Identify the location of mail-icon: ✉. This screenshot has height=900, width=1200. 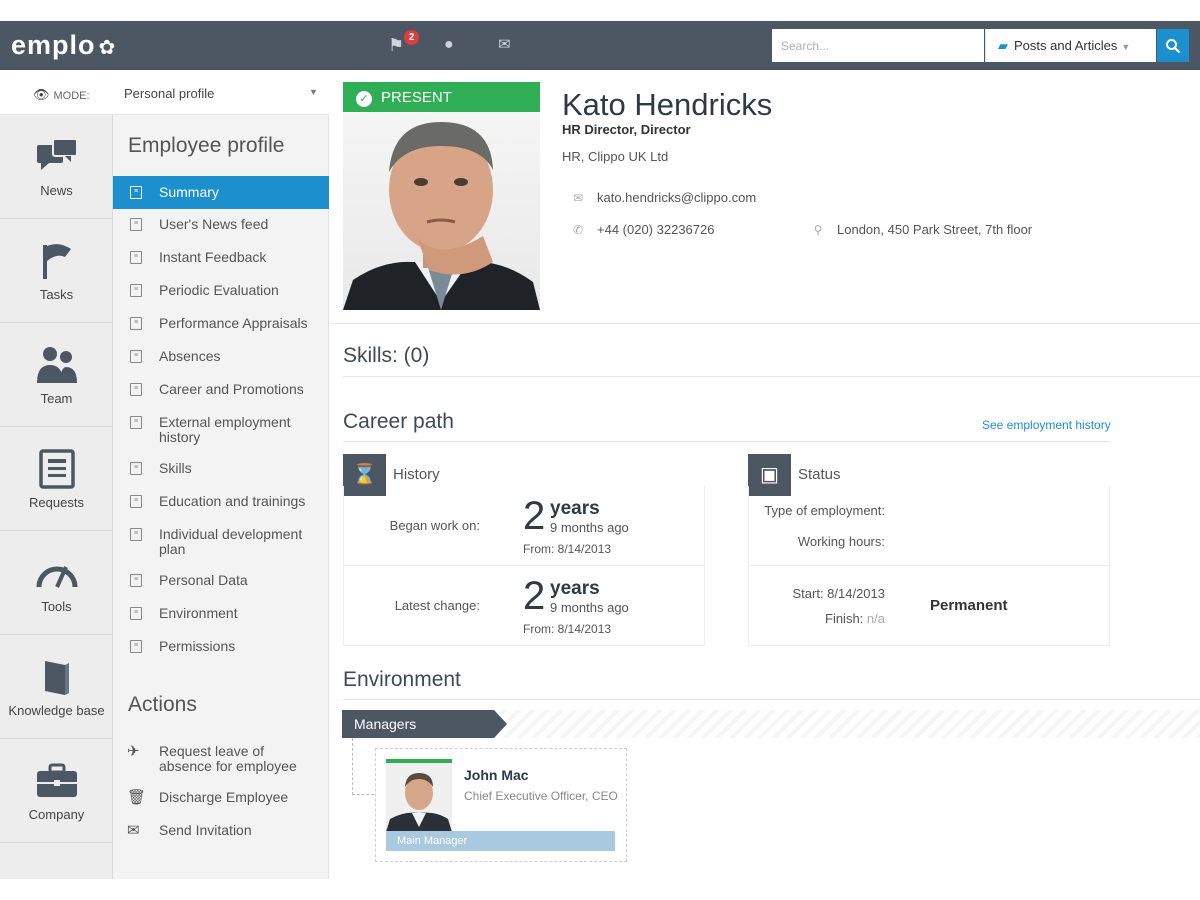
(504, 45).